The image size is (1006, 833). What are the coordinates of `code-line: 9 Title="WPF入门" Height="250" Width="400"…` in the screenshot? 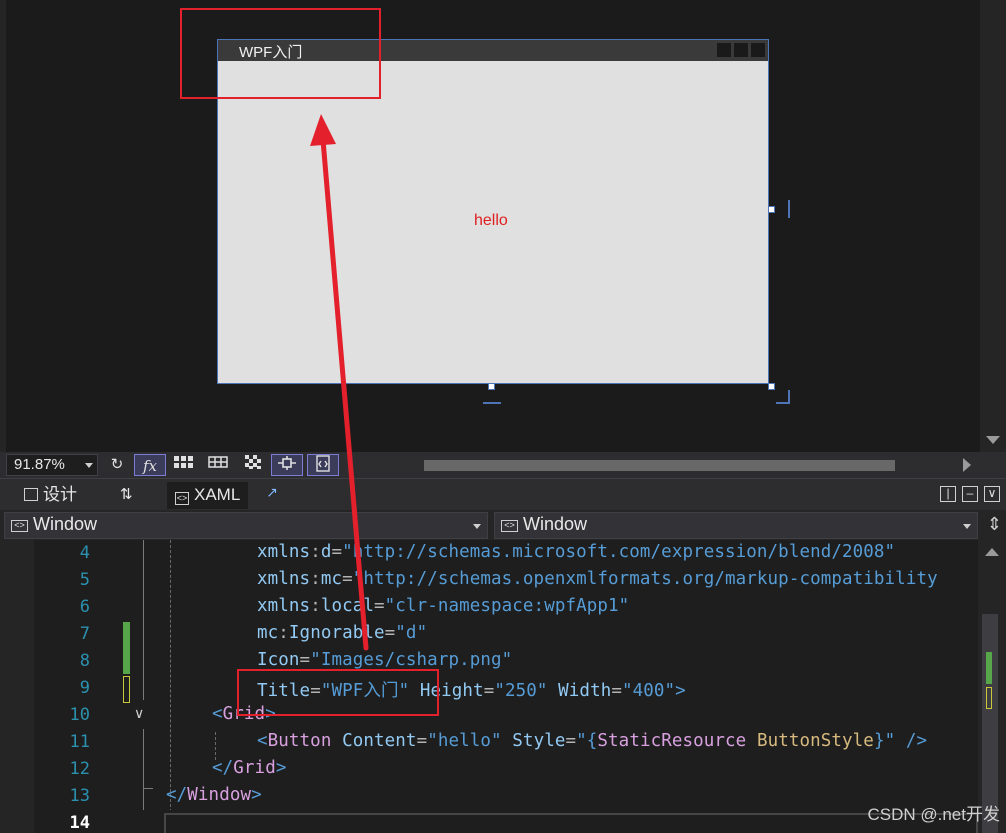 It's located at (506, 688).